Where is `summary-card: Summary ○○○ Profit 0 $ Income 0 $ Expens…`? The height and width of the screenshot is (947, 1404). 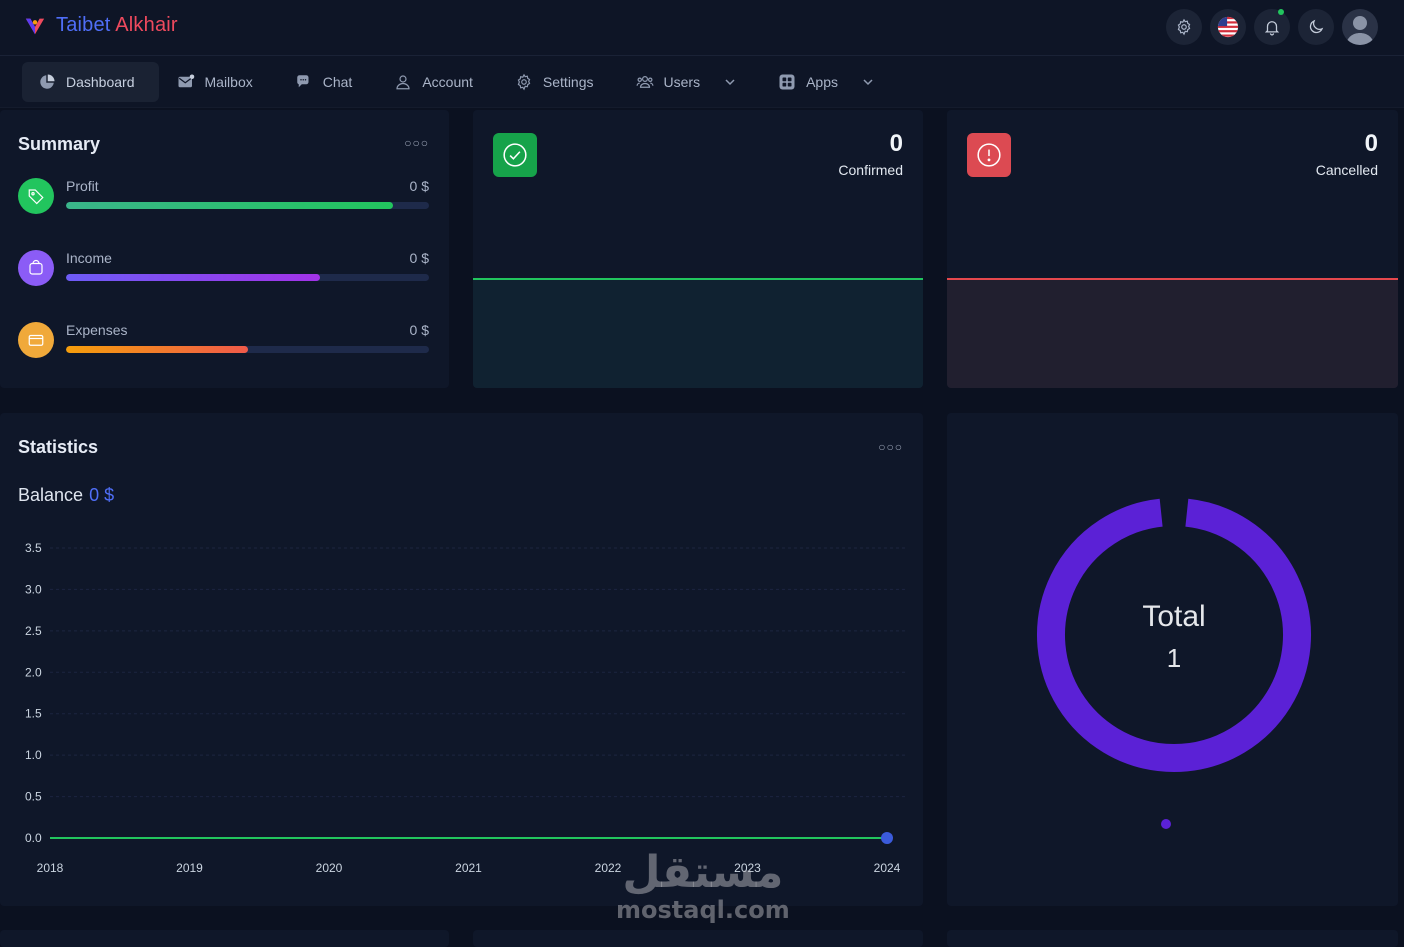
summary-card: Summary ○○○ Profit 0 $ Income 0 $ Expens… is located at coordinates (224, 249).